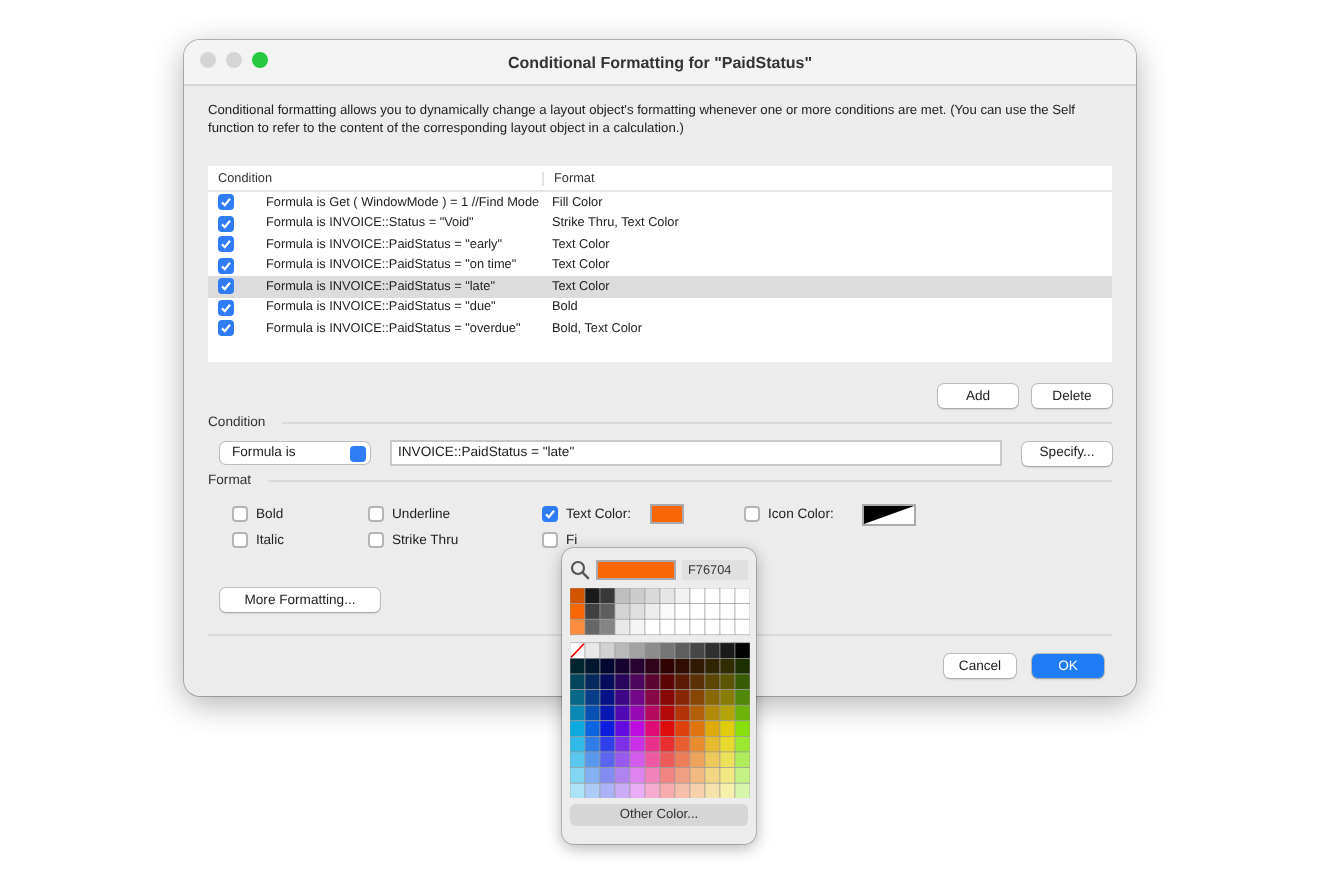 The width and height of the screenshot is (1320, 880). What do you see at coordinates (667, 514) in the screenshot?
I see `text-color-swatch` at bounding box center [667, 514].